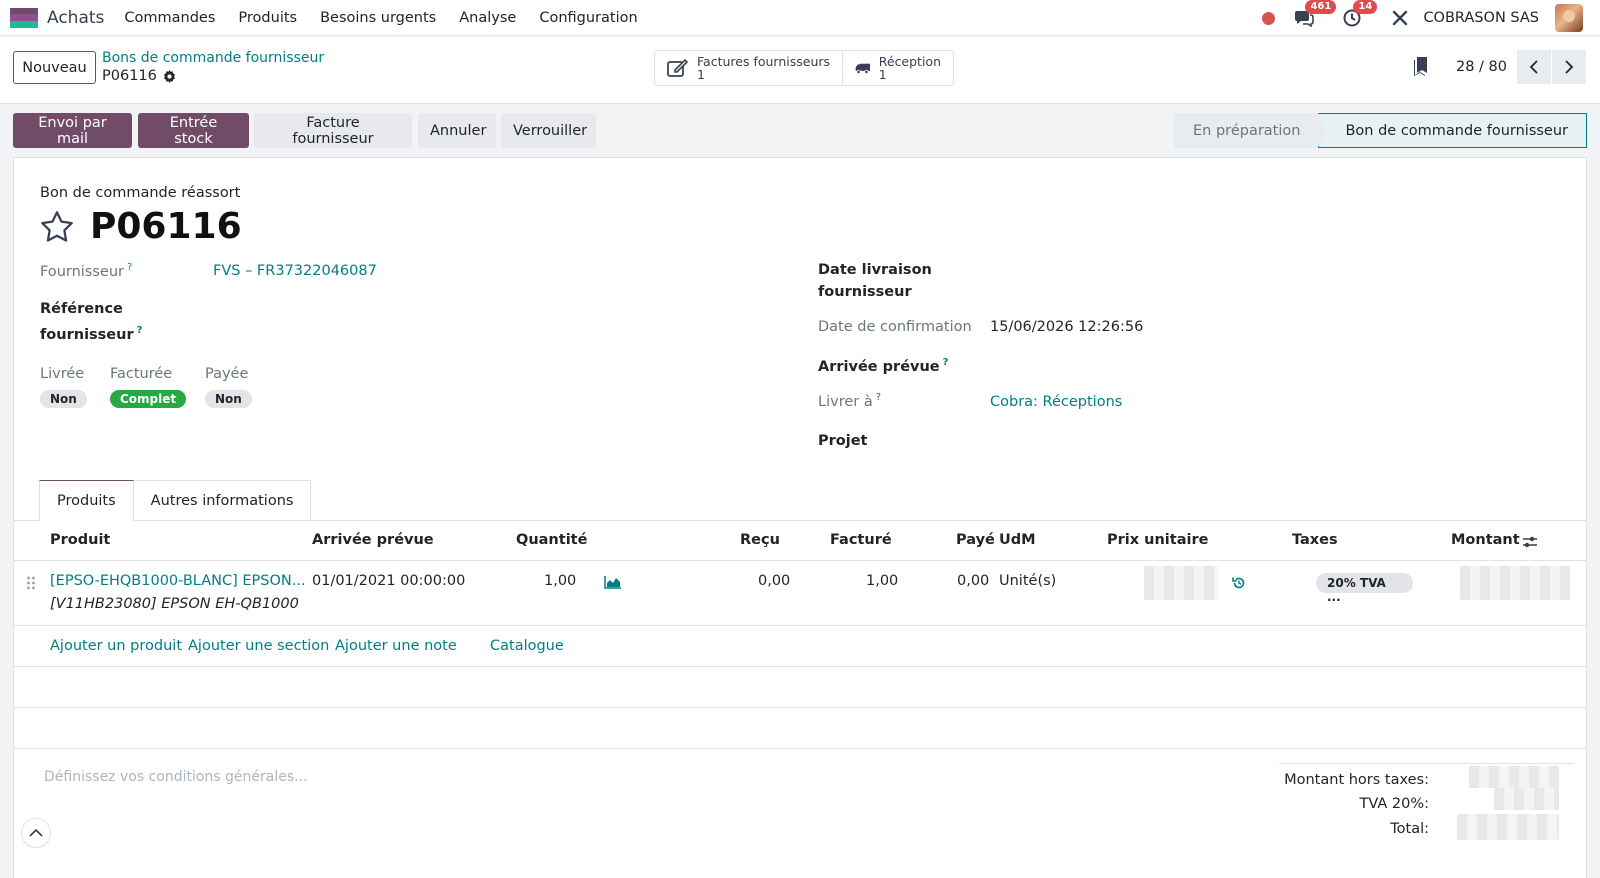 The height and width of the screenshot is (878, 1600). I want to click on app-name: Achats, so click(75, 18).